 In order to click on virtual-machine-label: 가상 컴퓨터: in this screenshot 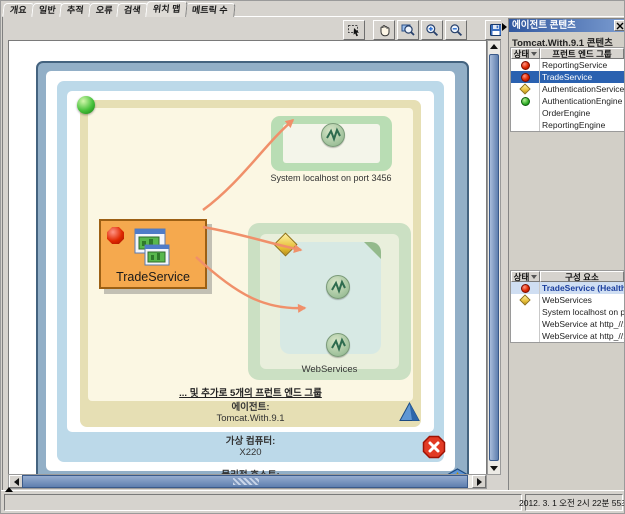, I will do `click(250, 441)`.